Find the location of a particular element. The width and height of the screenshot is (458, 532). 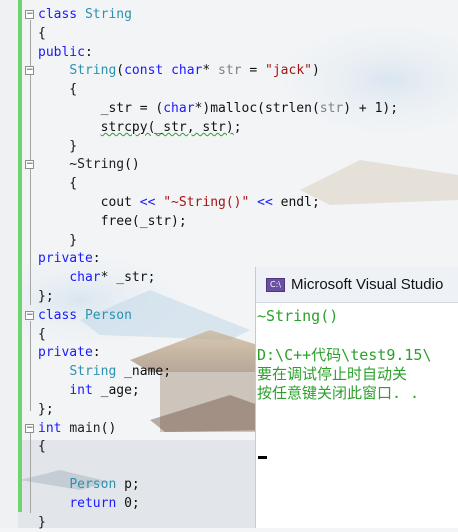

code-line: class String is located at coordinates (85, 14).